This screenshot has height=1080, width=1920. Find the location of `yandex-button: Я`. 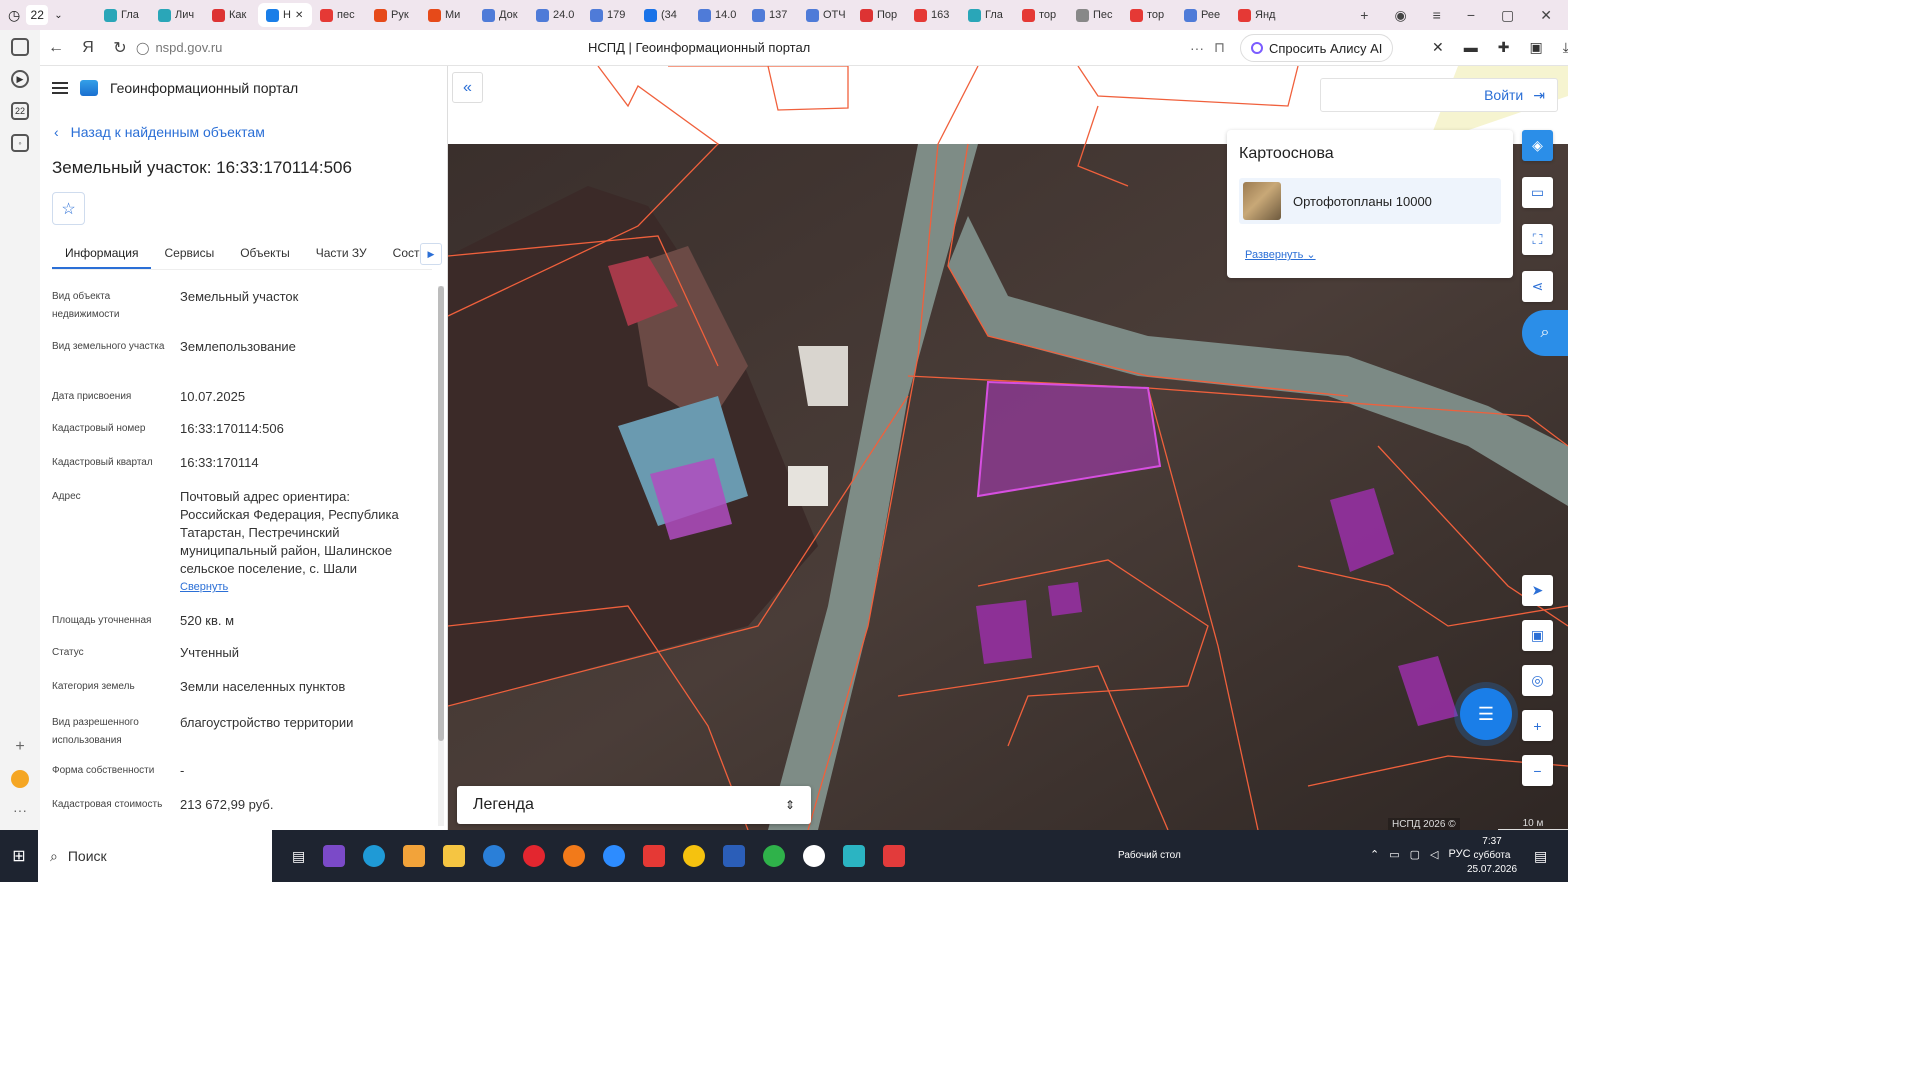

yandex-button: Я is located at coordinates (88, 48).